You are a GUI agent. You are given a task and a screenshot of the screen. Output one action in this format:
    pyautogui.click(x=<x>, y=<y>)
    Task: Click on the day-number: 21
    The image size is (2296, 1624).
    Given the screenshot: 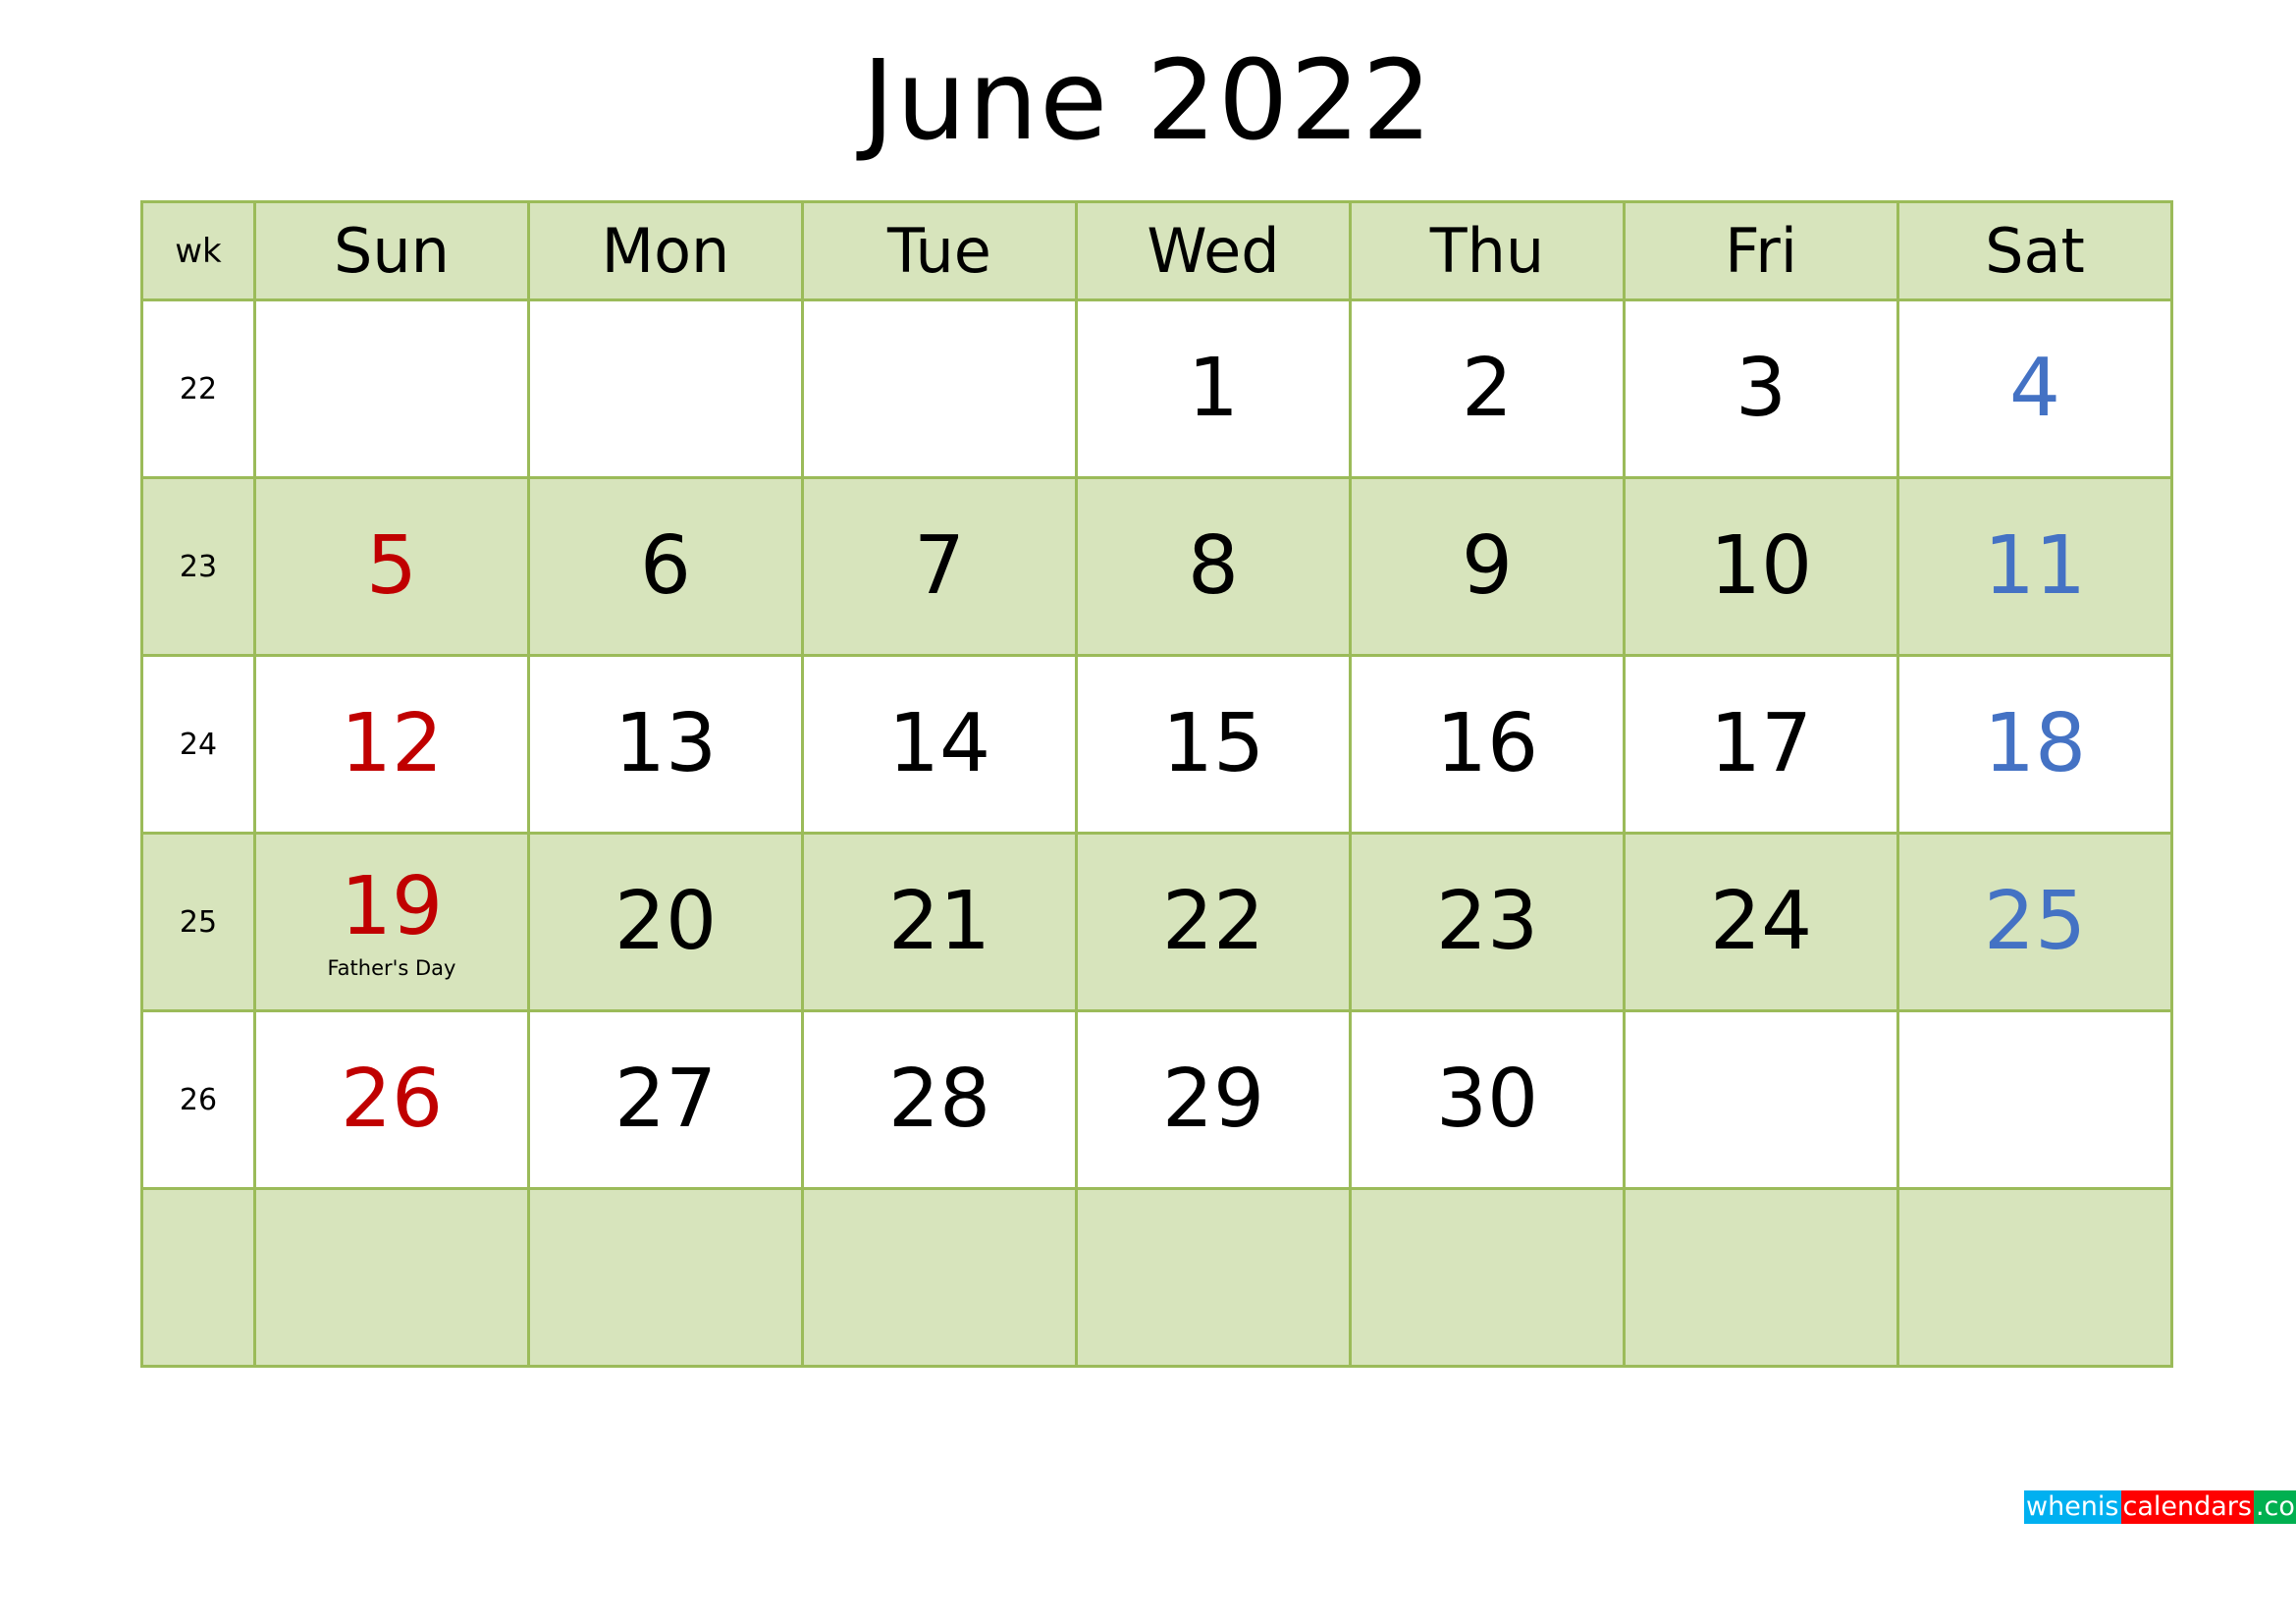 What is the action you would take?
    pyautogui.click(x=939, y=921)
    